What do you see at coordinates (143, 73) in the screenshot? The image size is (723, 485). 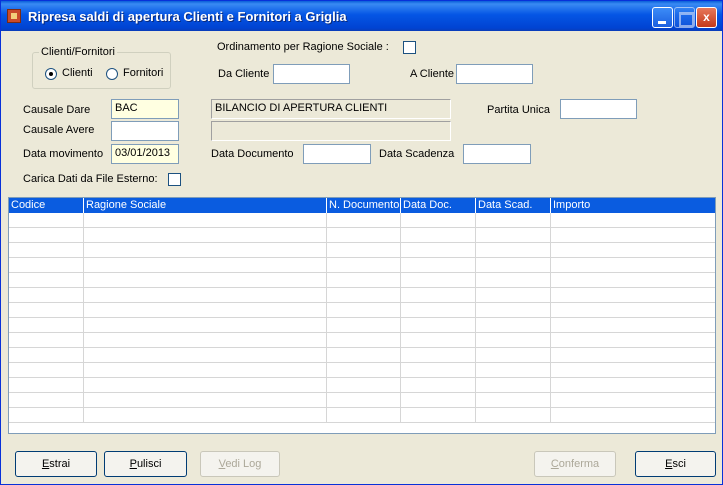 I see `radio-fornitori-label: Fornitori` at bounding box center [143, 73].